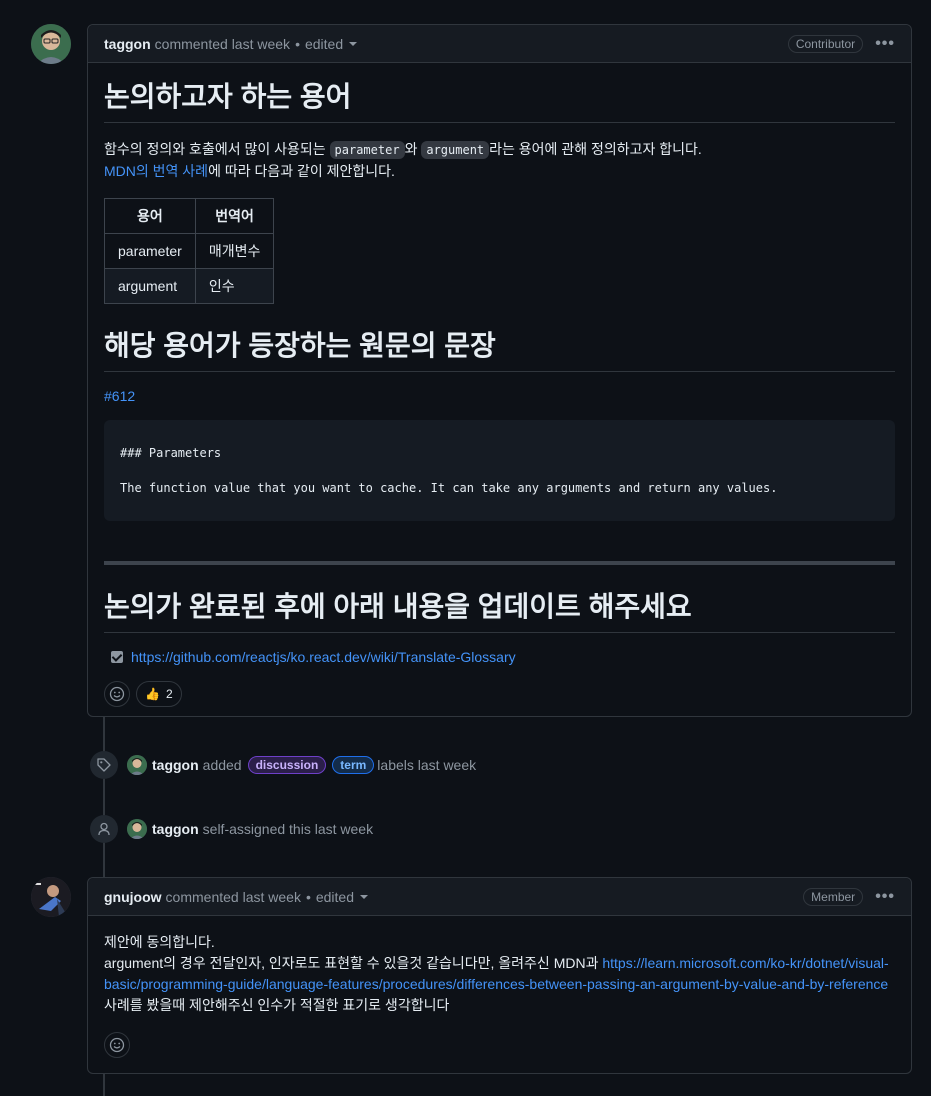 This screenshot has height=1096, width=931. Describe the element at coordinates (301, 170) in the screenshot. I see `mdn-post-text: 에 따라 다음과 같이 제안합니다.` at that location.